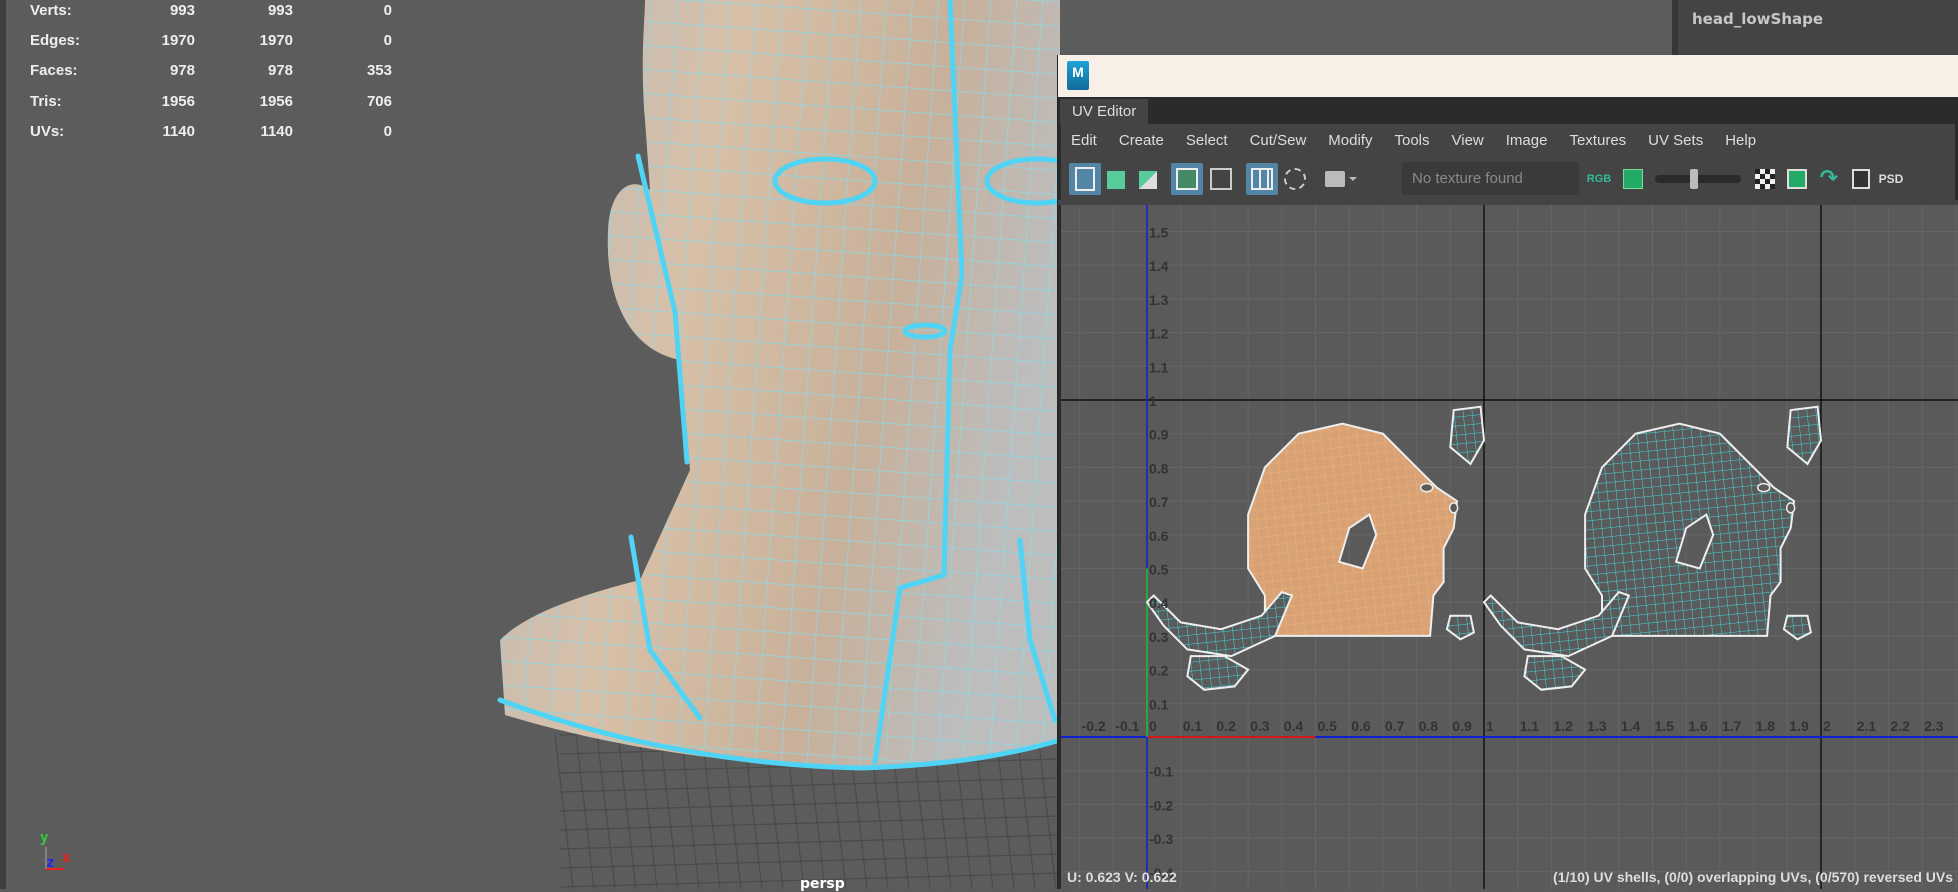 The height and width of the screenshot is (892, 1958). Describe the element at coordinates (1127, 726) in the screenshot. I see `u-tick-label: -0.1` at that location.